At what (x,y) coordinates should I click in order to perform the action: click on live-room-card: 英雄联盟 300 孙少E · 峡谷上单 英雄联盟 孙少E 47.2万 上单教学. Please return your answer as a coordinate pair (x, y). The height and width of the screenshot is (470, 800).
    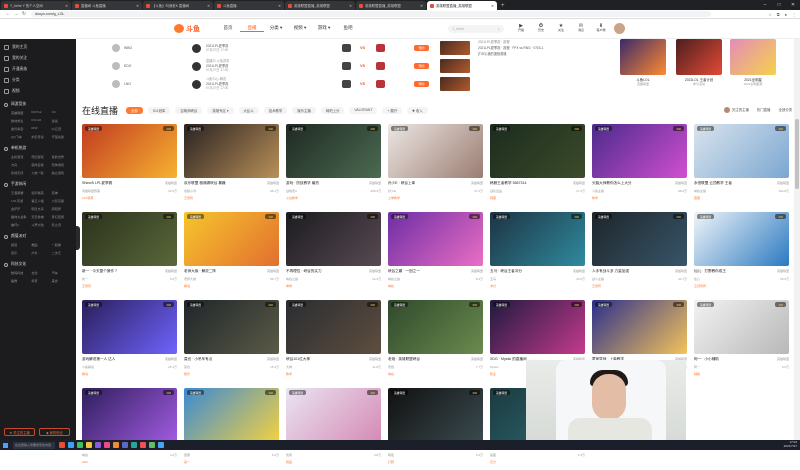
    Looking at the image, I should click on (435, 165).